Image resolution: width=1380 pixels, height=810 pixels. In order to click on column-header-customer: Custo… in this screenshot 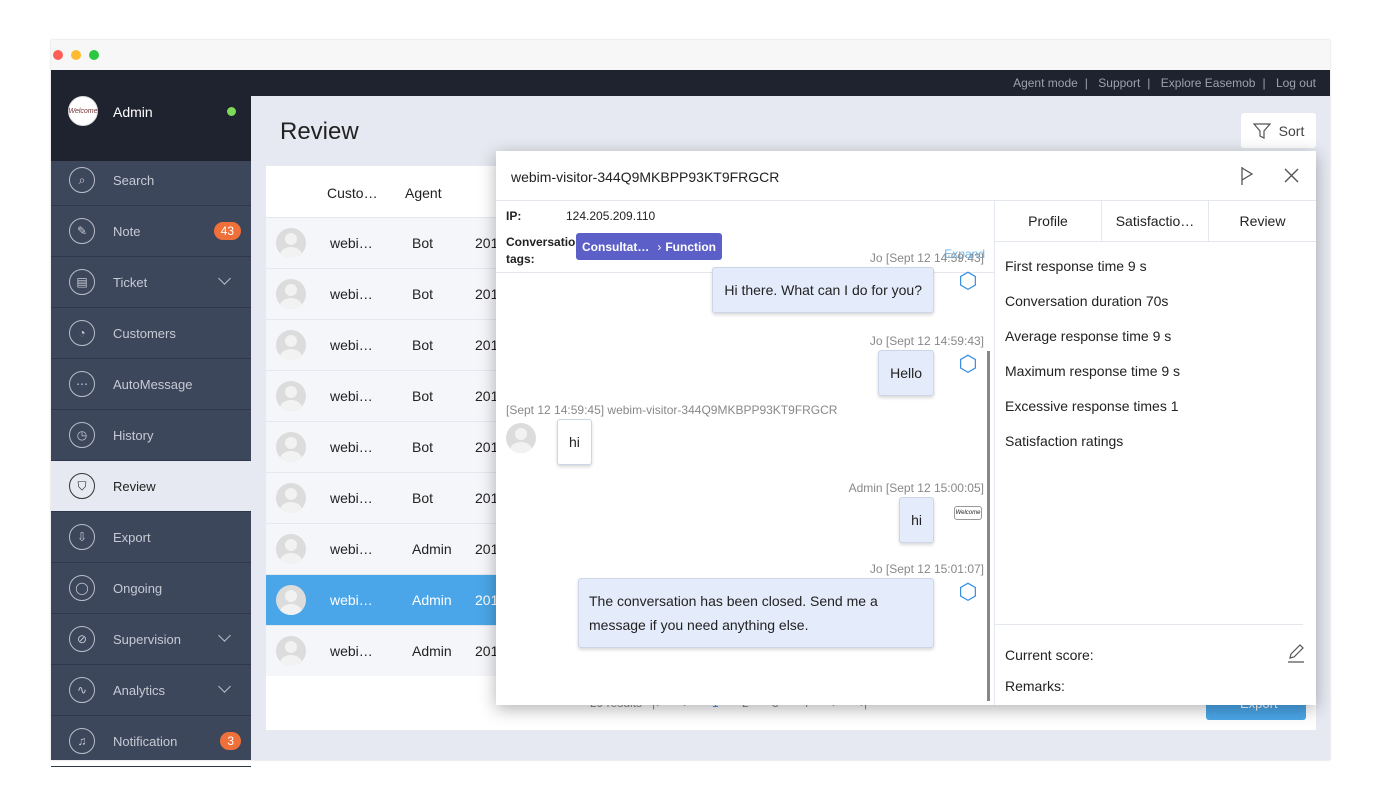, I will do `click(352, 193)`.